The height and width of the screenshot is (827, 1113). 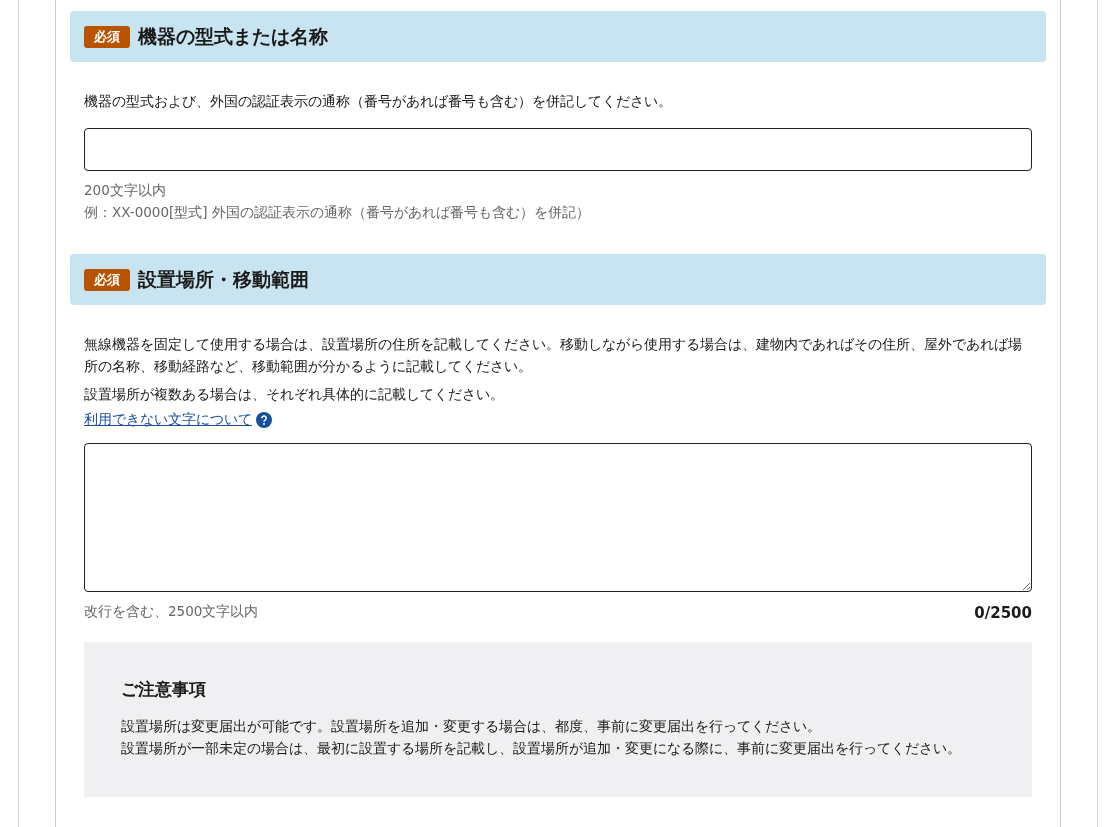 I want to click on description-text: 設置場所が複数ある場合は、それぞれ具体的に記載してください。, so click(x=294, y=394).